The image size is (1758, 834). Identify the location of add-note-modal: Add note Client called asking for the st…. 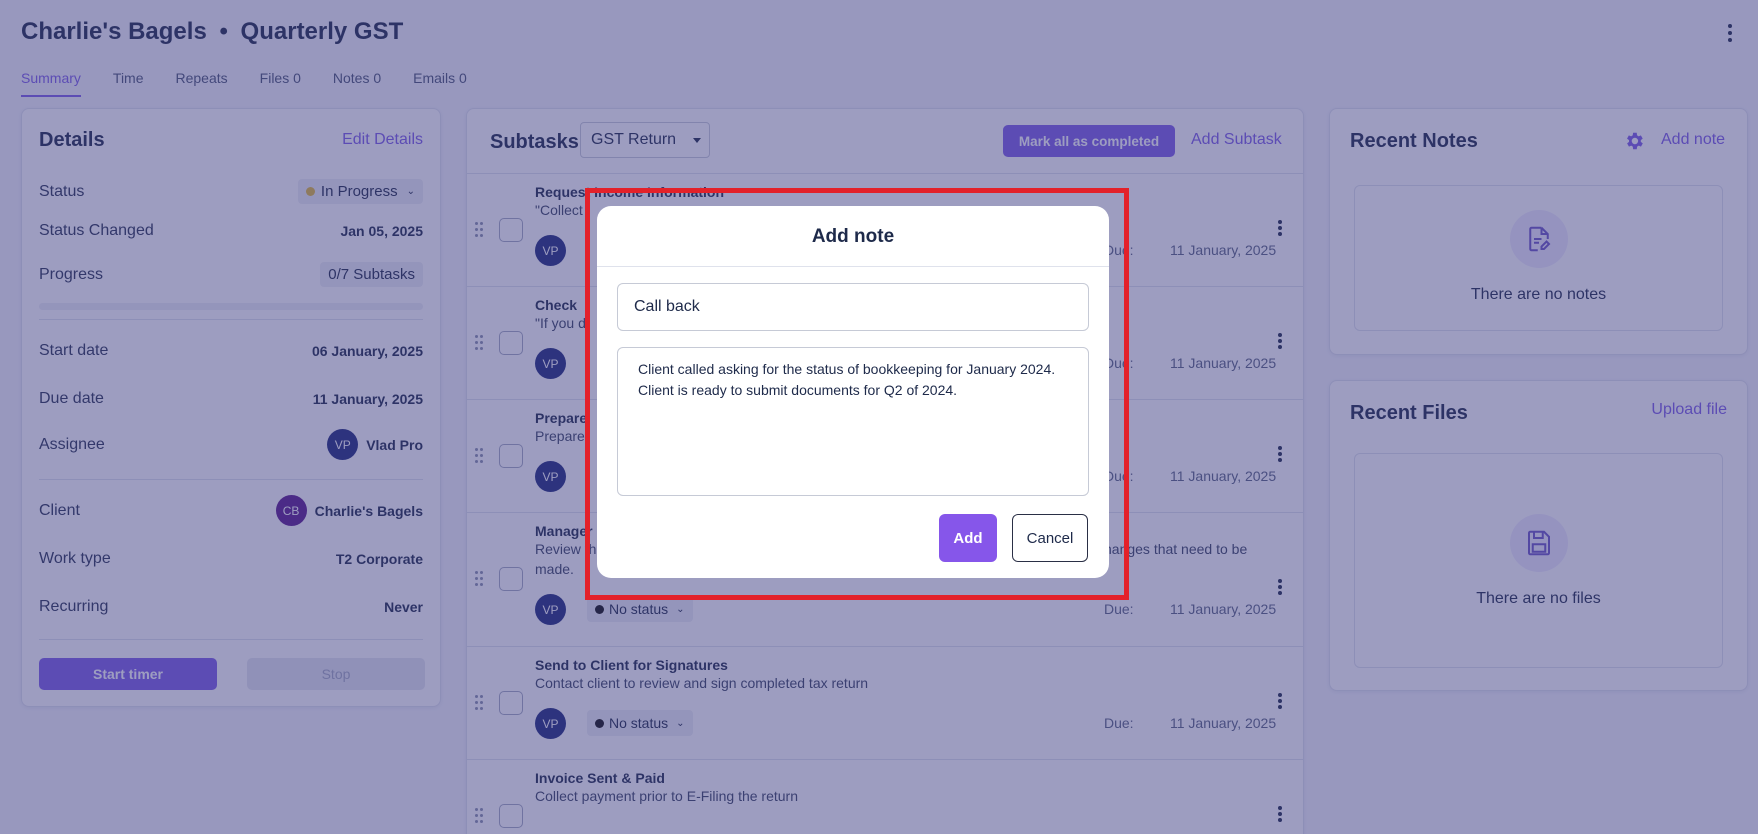
(853, 392).